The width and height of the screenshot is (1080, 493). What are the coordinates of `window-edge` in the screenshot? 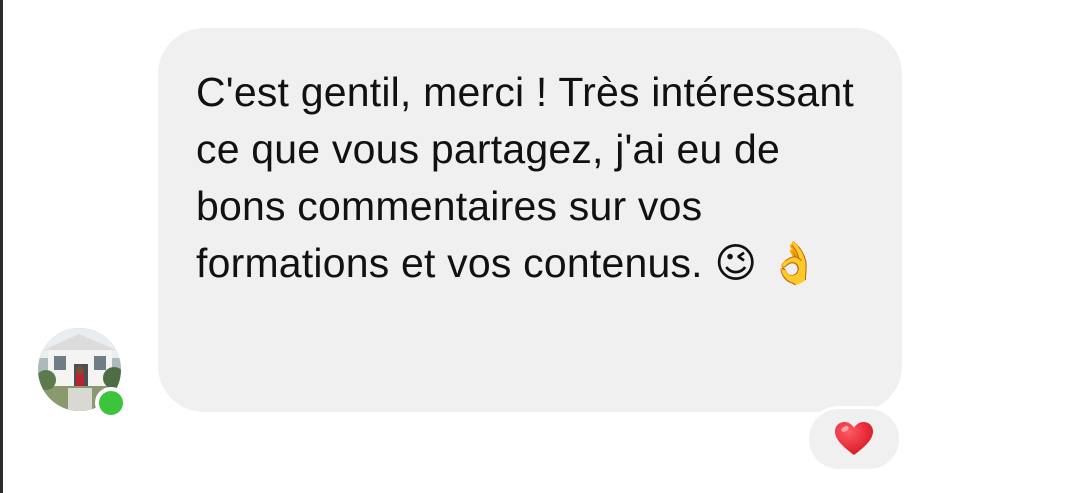 It's located at (1, 246).